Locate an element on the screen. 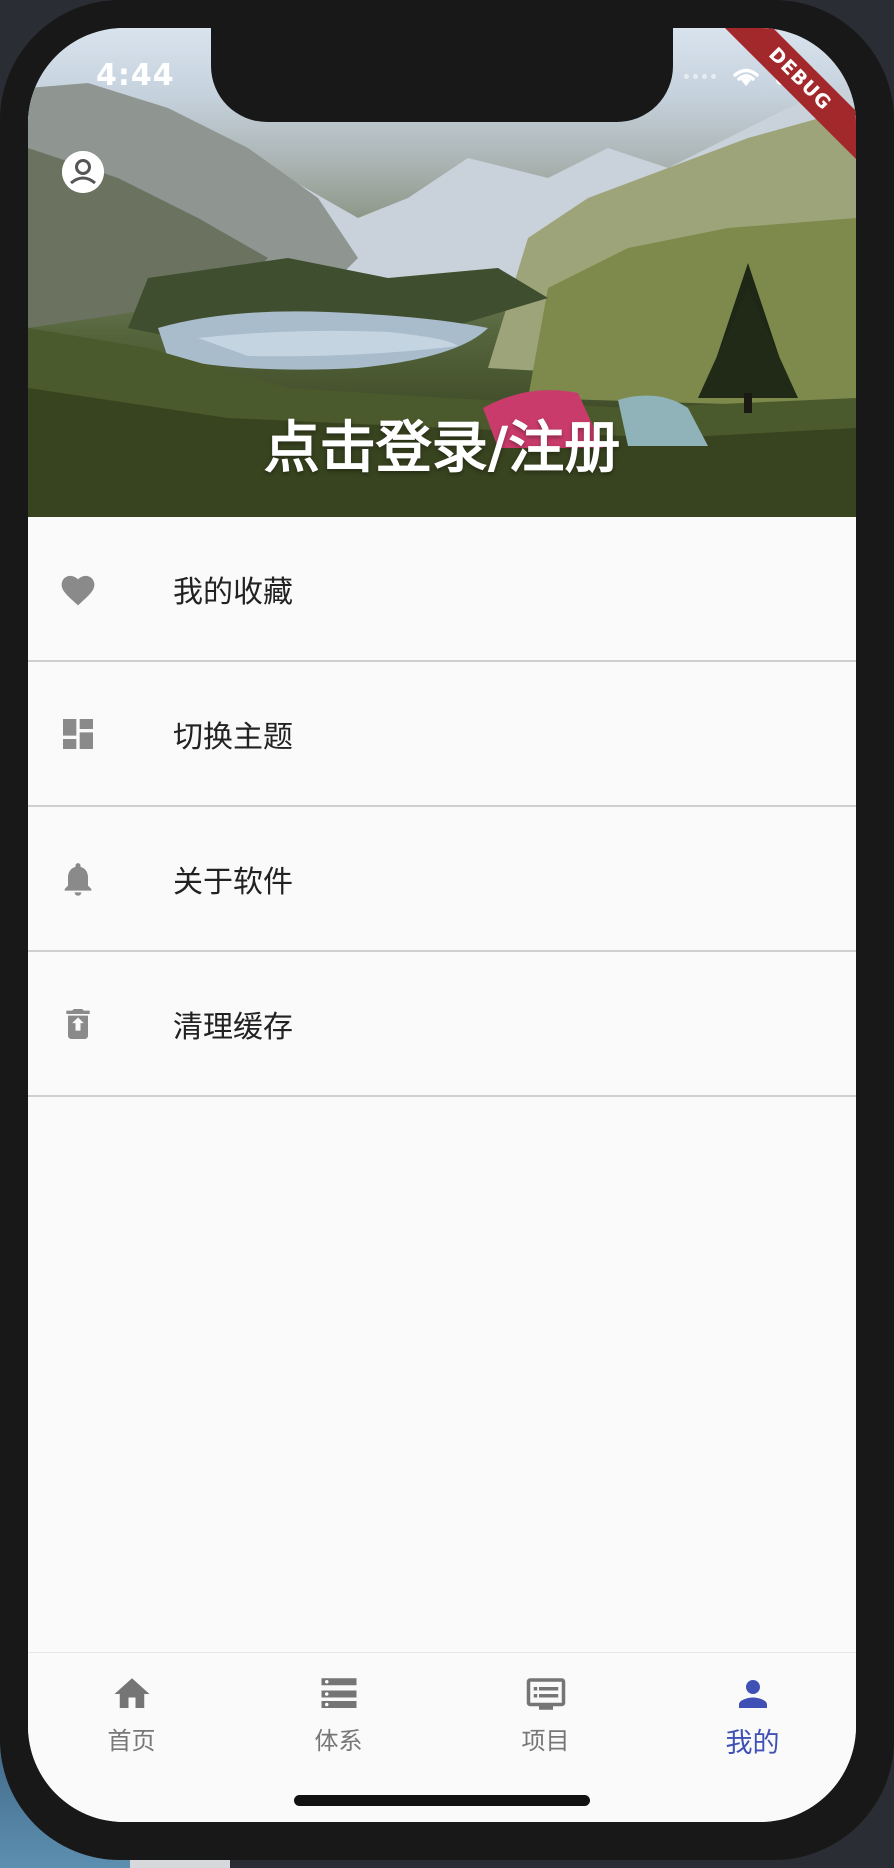  signal-icon is located at coordinates (700, 76).